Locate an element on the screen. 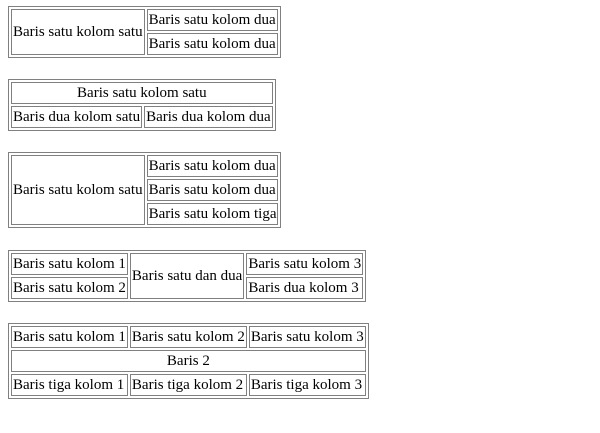 The image size is (600, 433). table-cell: Baris 2 is located at coordinates (188, 361).